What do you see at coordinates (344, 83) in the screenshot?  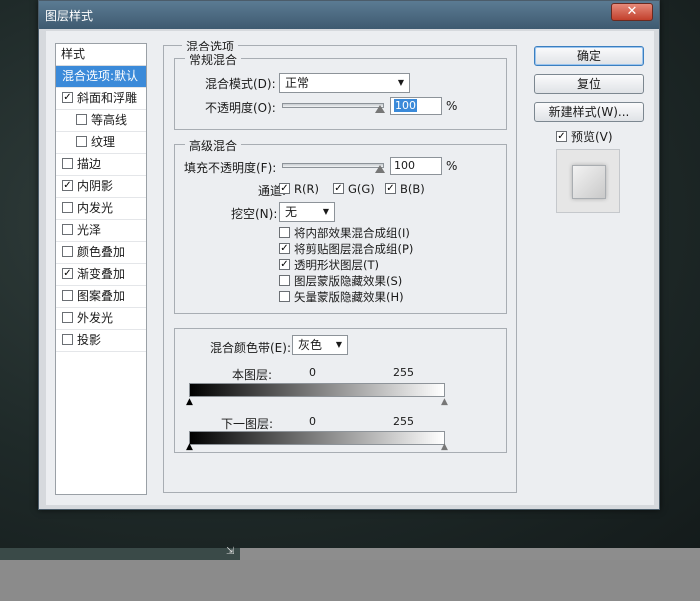 I see `blend-mode-select: 正常 ▼` at bounding box center [344, 83].